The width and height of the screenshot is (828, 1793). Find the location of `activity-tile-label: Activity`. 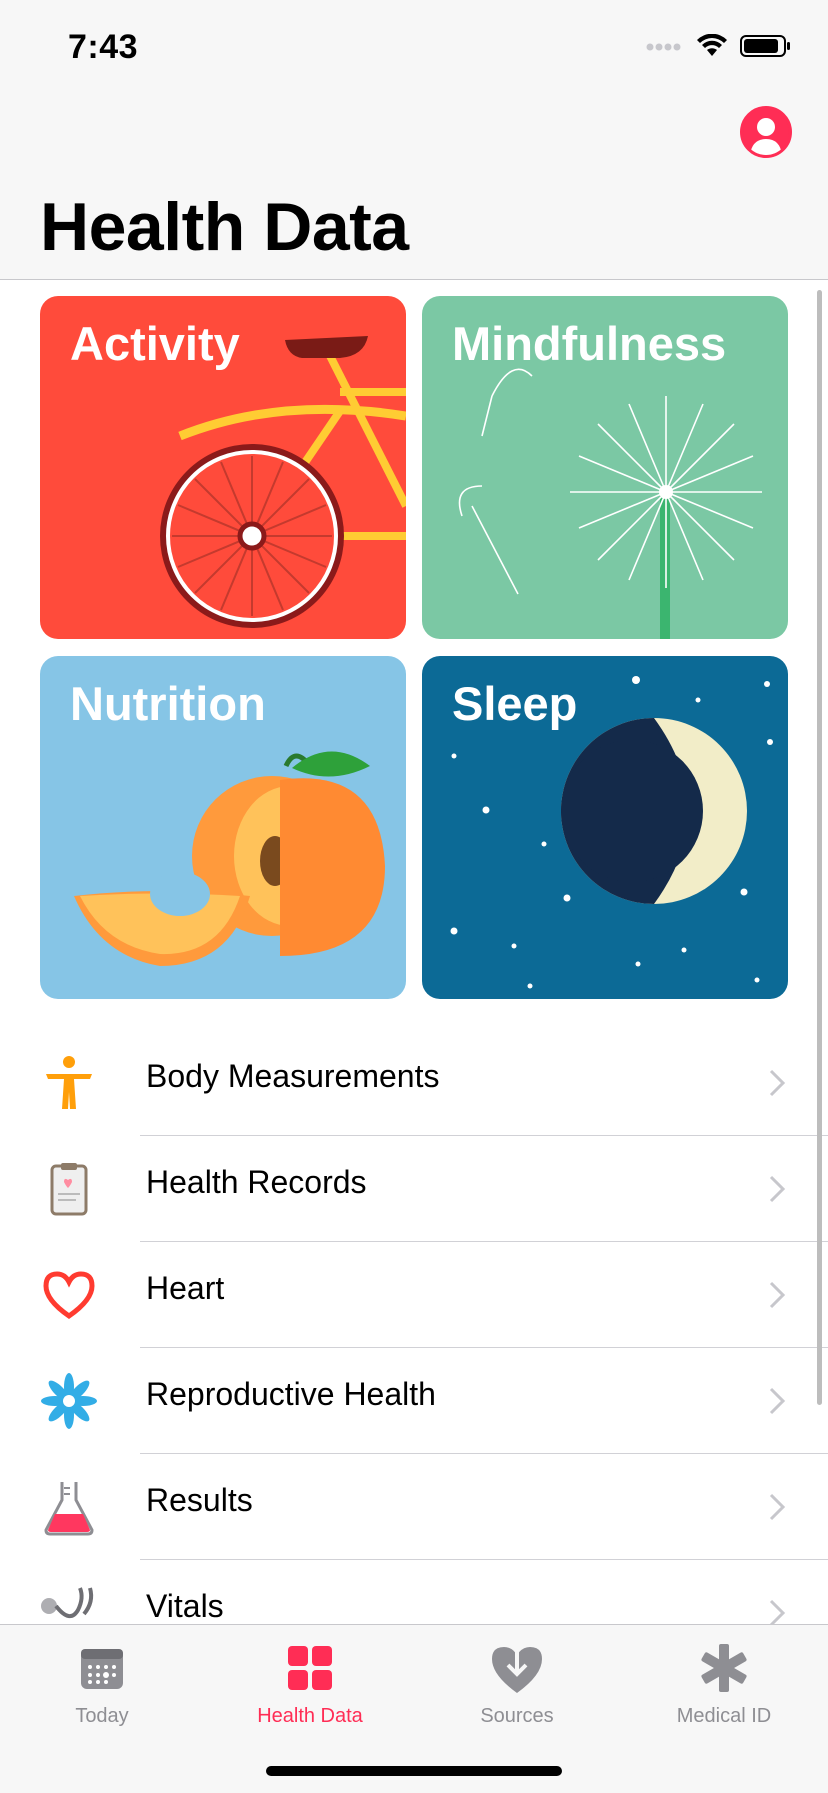

activity-tile-label: Activity is located at coordinates (155, 343).